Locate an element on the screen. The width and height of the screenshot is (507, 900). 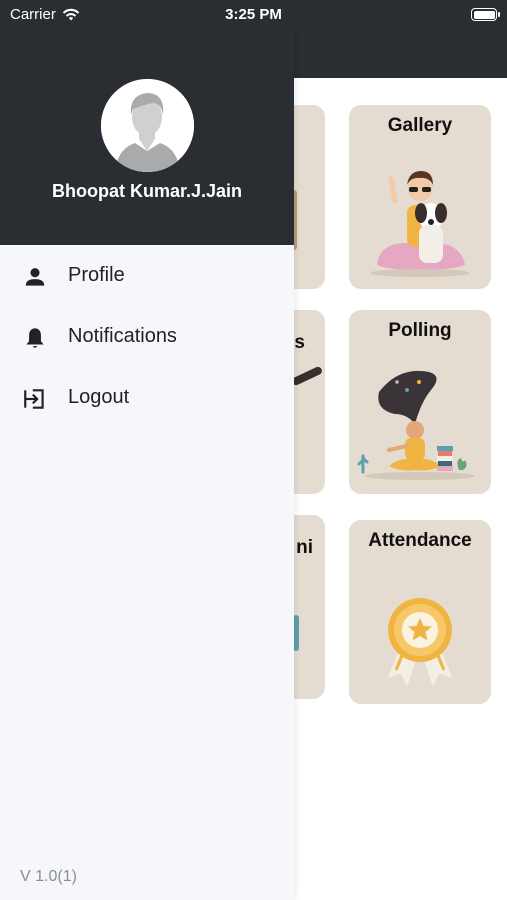
menu-item-profile: Profile is located at coordinates (147, 276).